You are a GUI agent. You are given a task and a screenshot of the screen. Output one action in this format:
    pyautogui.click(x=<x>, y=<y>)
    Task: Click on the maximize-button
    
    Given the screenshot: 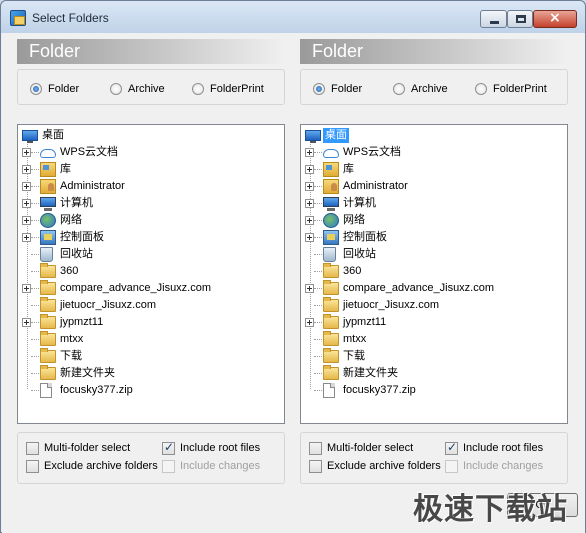 What is the action you would take?
    pyautogui.click(x=520, y=19)
    